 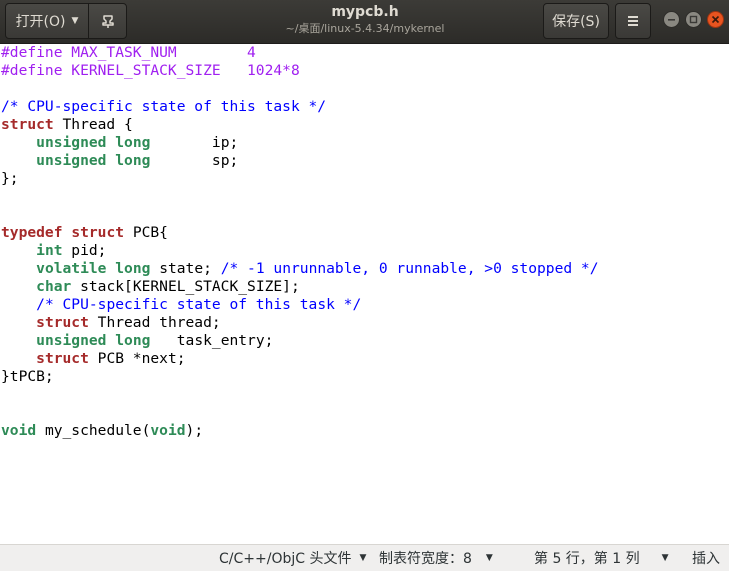 I want to click on code-token: );, so click(x=194, y=430).